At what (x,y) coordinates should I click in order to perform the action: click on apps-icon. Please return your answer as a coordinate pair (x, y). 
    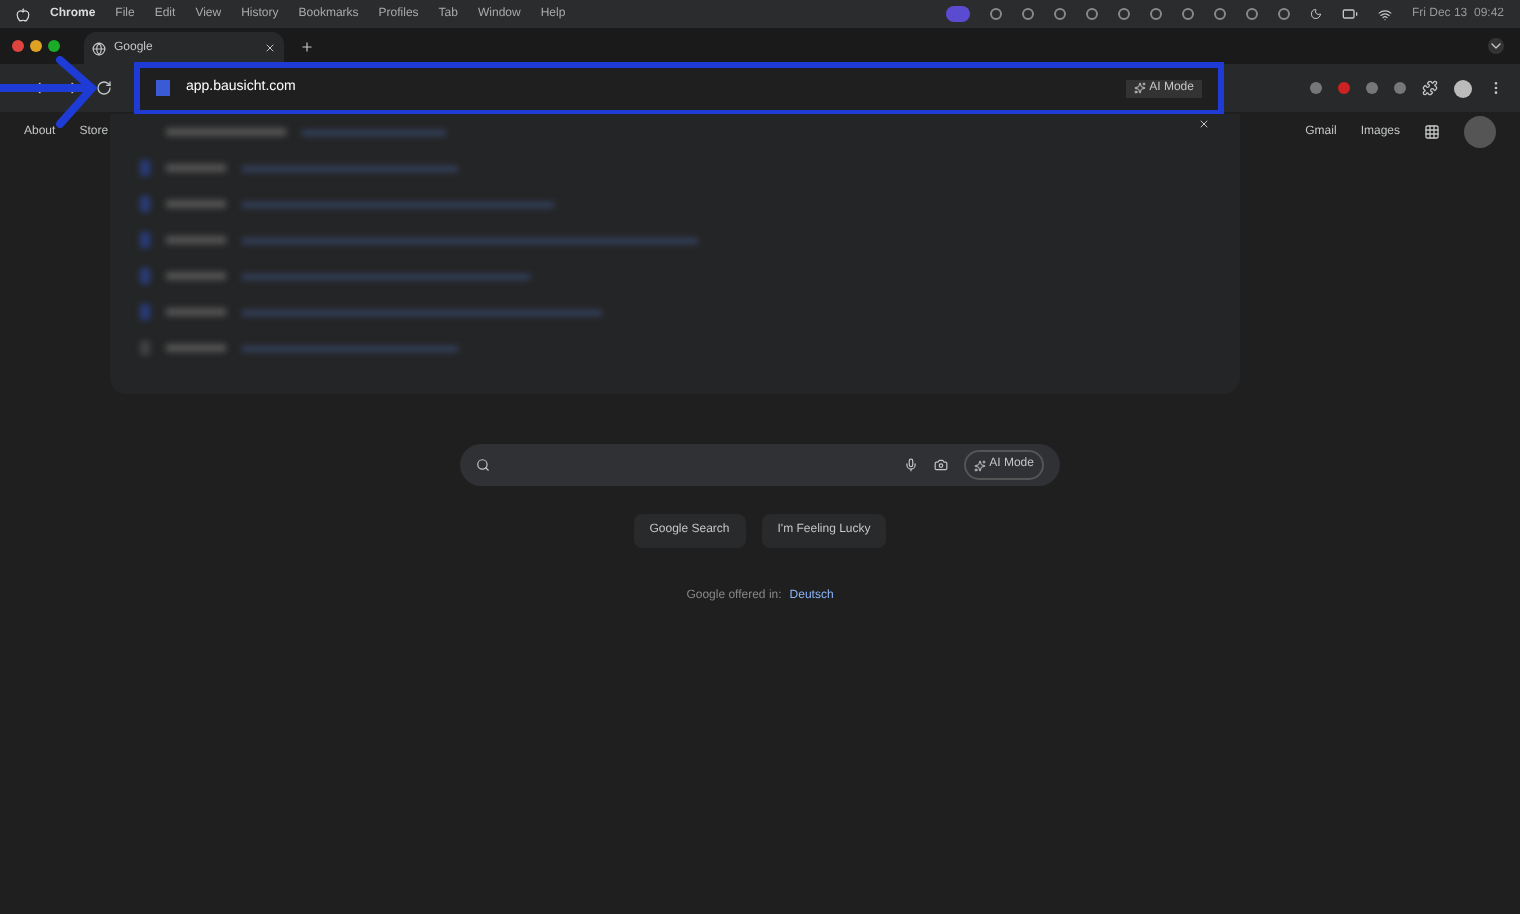
    Looking at the image, I should click on (1432, 132).